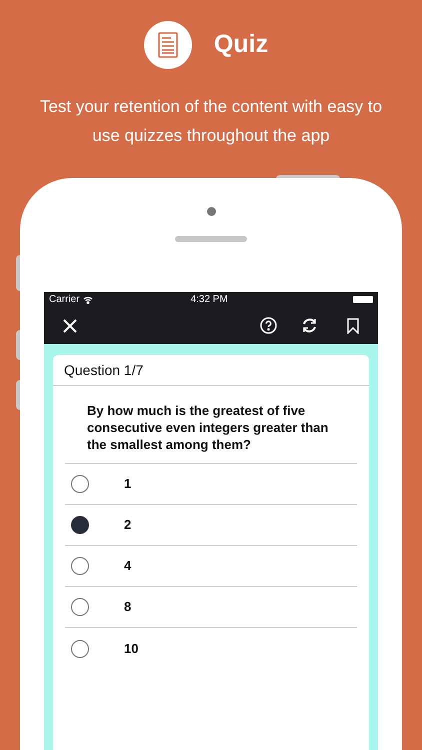 This screenshot has width=422, height=750. I want to click on option-label: 2, so click(128, 525).